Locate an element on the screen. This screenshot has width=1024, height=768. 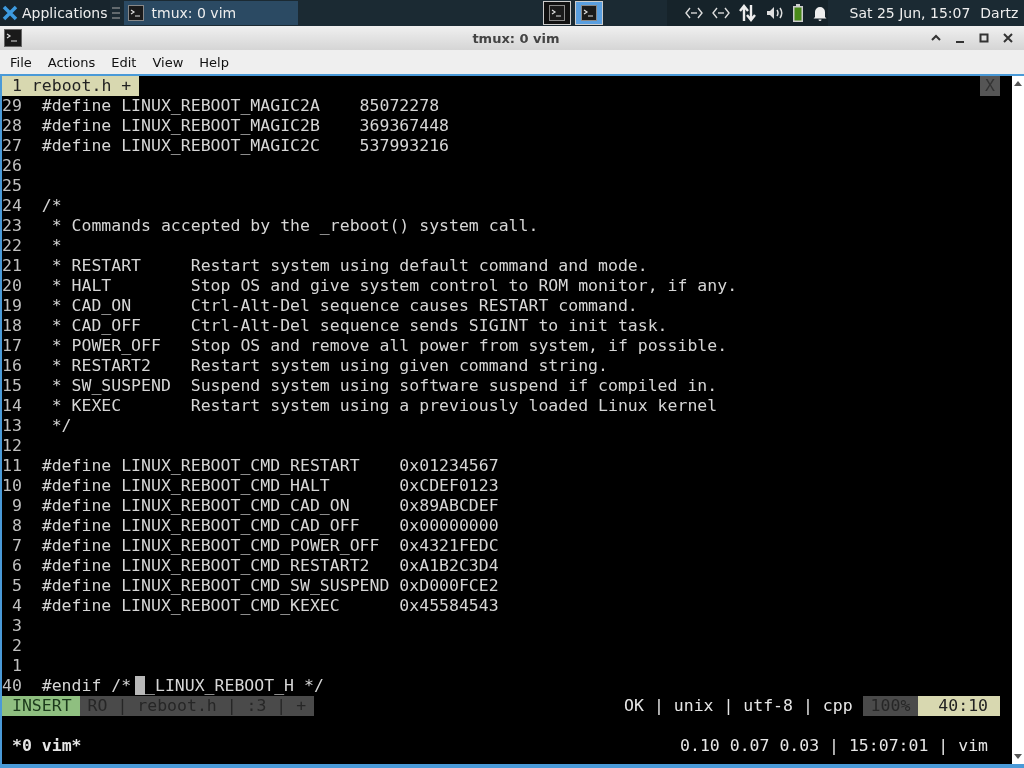
line-number: 17 is located at coordinates (12, 346).